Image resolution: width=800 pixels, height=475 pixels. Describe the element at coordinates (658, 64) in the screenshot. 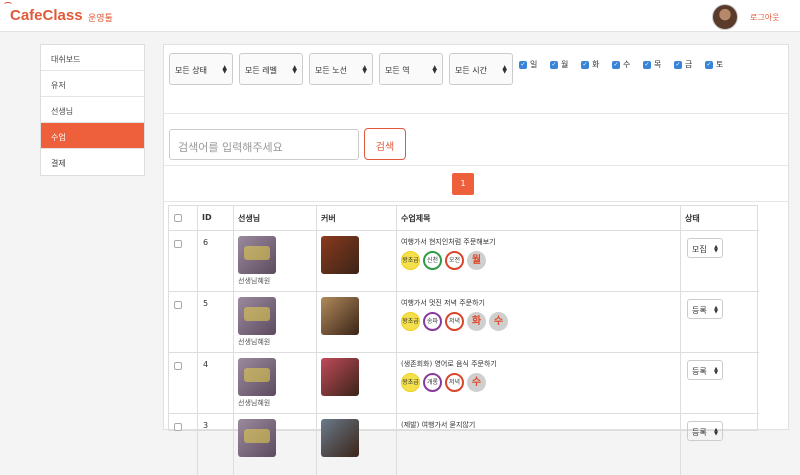

I see `day-label: 목` at that location.